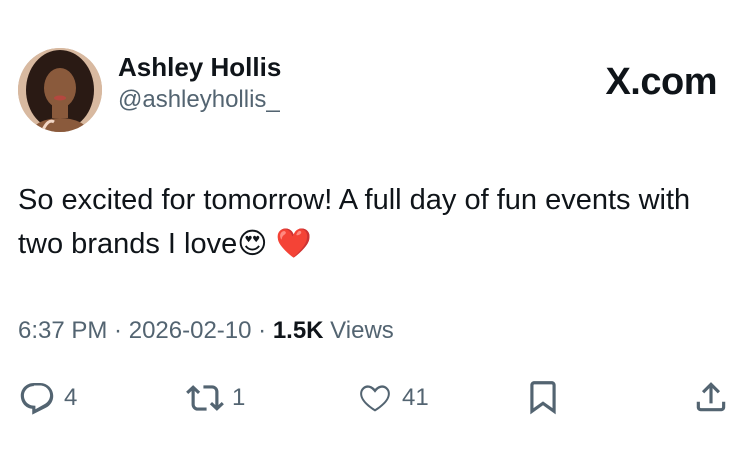 This screenshot has height=452, width=749. I want to click on heart-icon, so click(375, 398).